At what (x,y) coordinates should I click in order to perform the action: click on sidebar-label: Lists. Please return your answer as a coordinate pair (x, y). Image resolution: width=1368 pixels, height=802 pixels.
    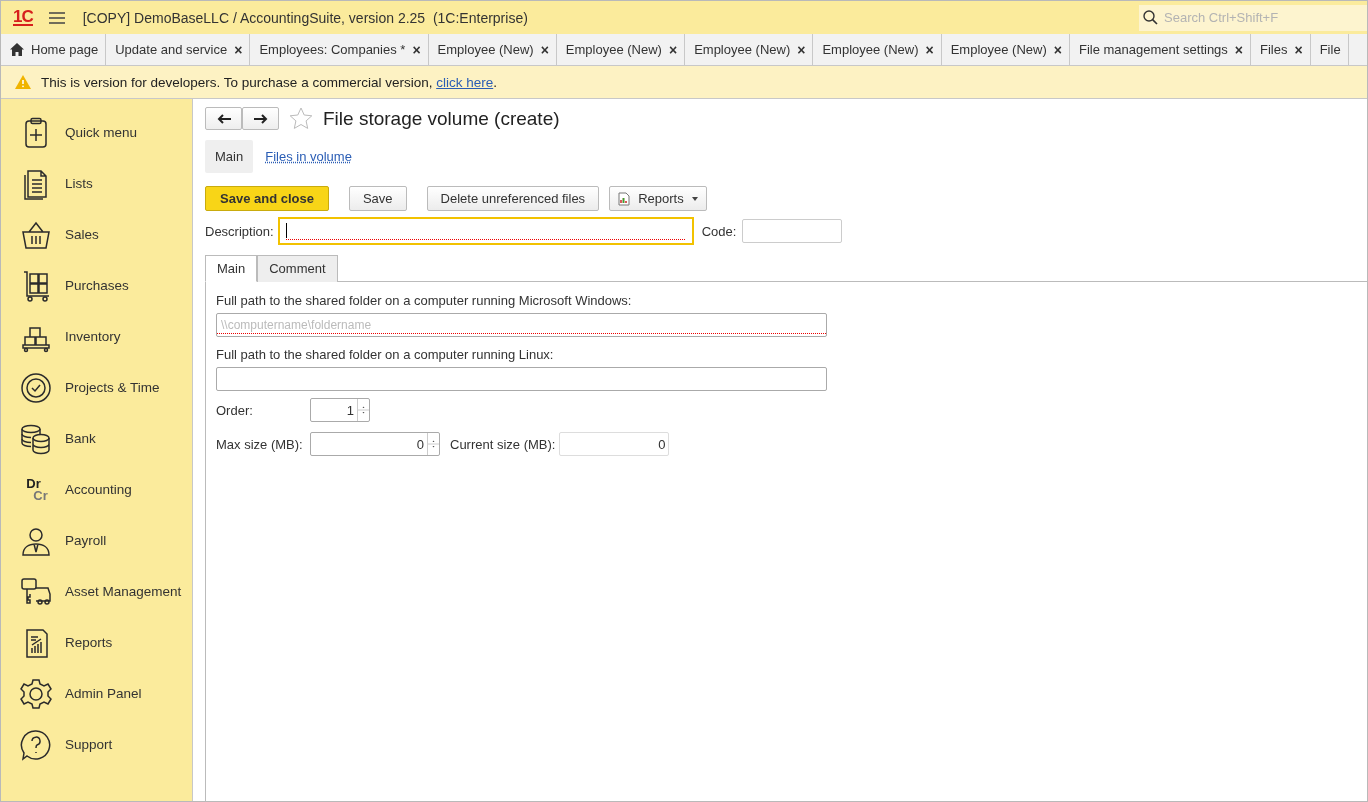
    Looking at the image, I should click on (79, 183).